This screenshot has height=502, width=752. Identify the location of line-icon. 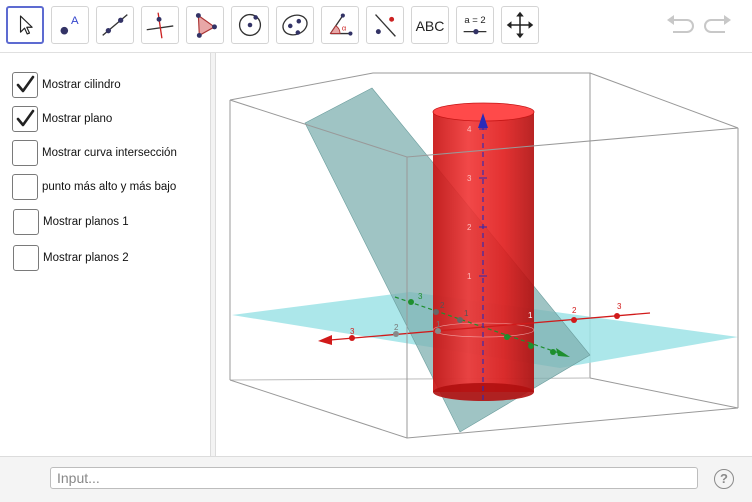
(115, 25).